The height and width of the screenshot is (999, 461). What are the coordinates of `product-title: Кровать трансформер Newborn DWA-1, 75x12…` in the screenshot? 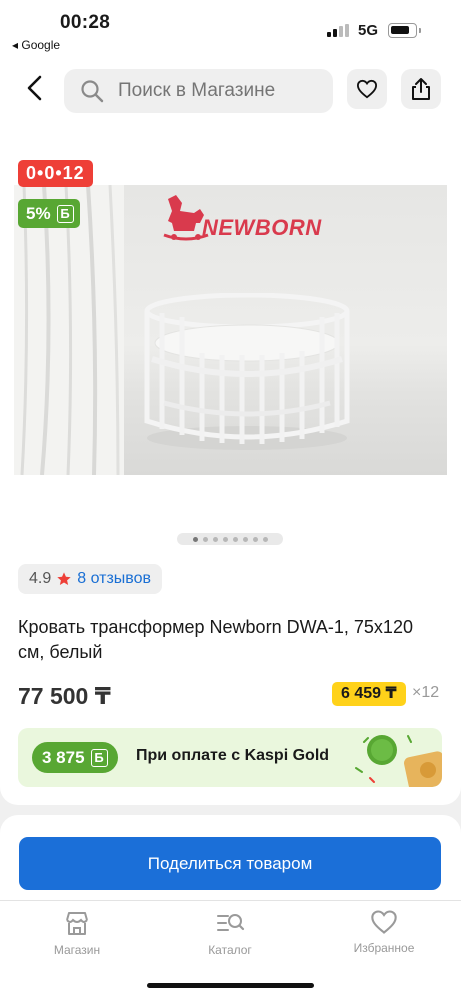 It's located at (215, 639).